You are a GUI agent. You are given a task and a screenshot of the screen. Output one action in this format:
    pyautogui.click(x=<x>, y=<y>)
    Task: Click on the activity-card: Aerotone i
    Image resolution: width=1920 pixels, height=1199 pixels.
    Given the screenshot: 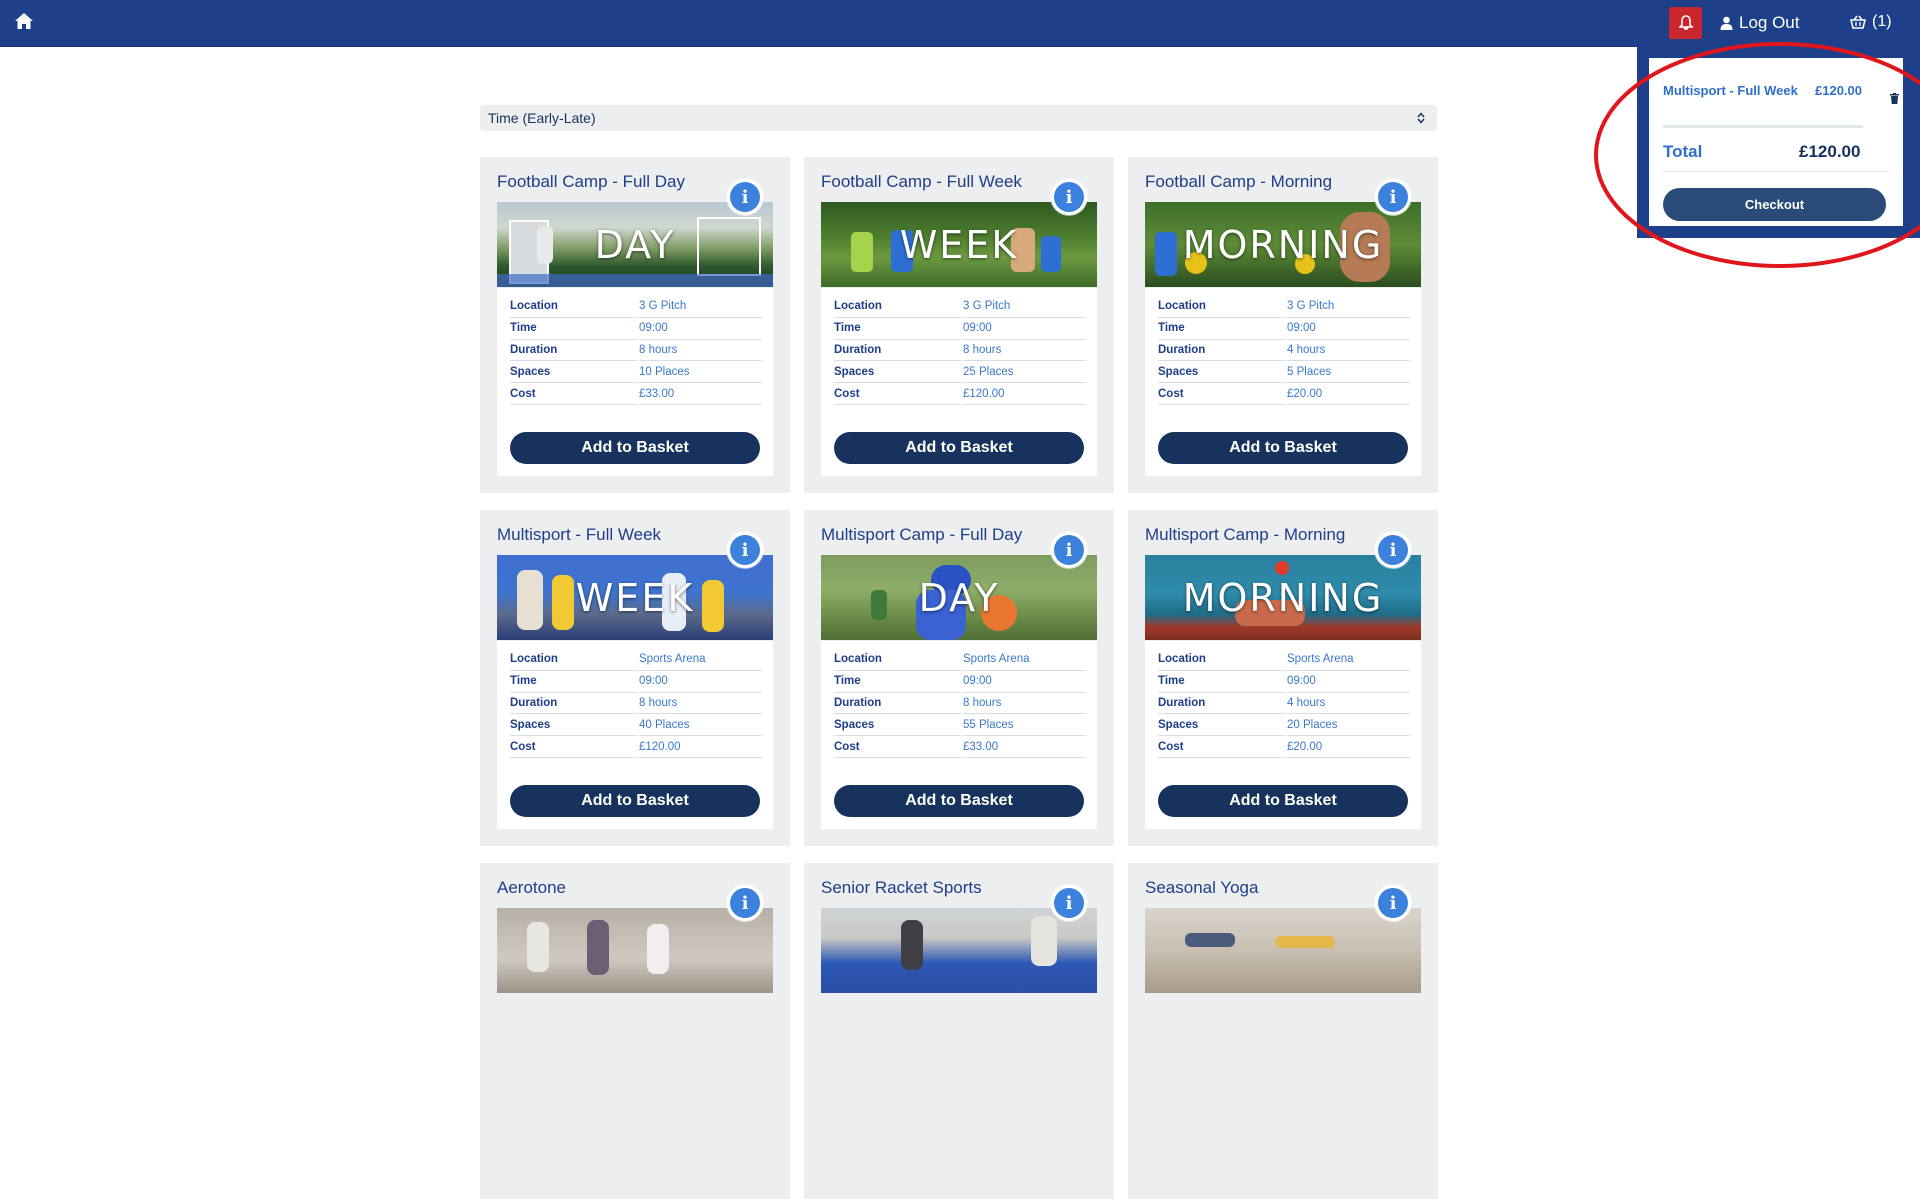 What is the action you would take?
    pyautogui.click(x=635, y=1031)
    